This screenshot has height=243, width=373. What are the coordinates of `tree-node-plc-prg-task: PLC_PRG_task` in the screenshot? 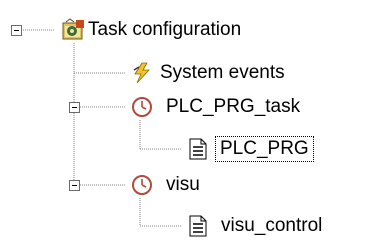 It's located at (180, 107).